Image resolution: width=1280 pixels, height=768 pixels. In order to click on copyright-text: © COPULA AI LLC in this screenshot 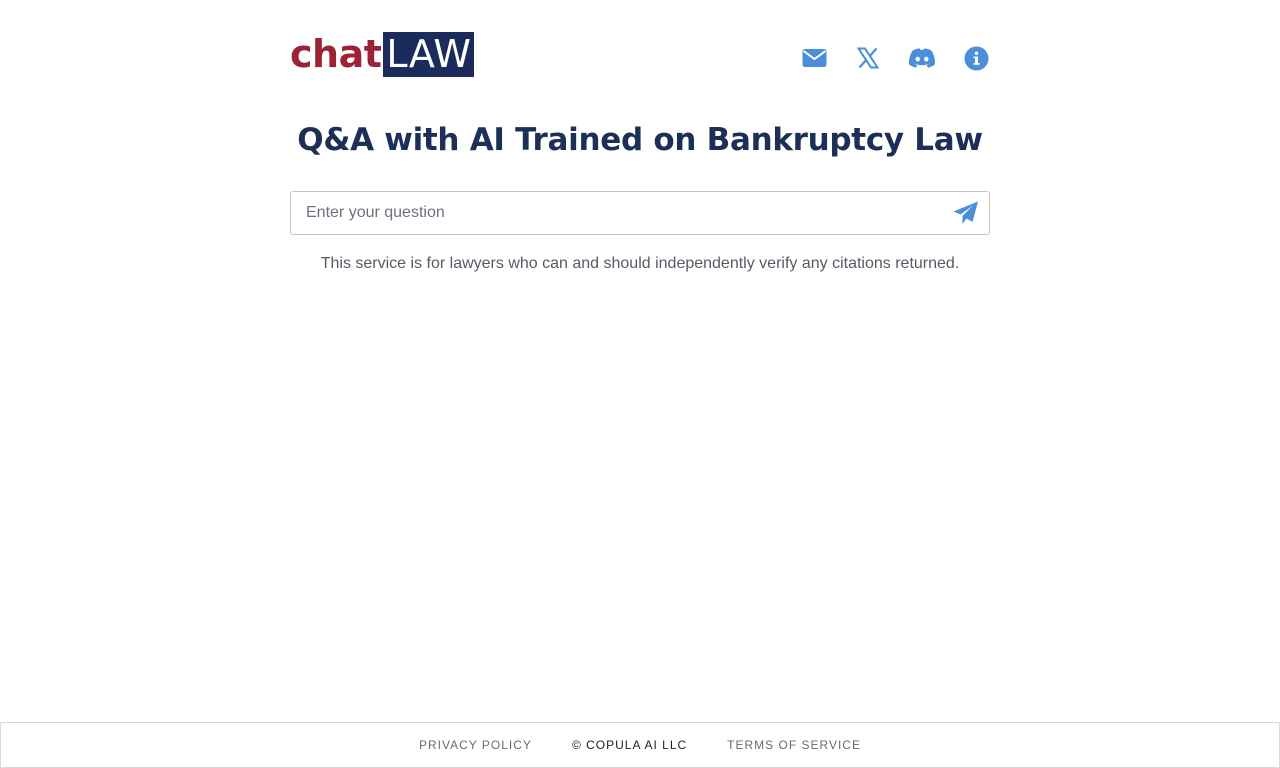, I will do `click(629, 745)`.